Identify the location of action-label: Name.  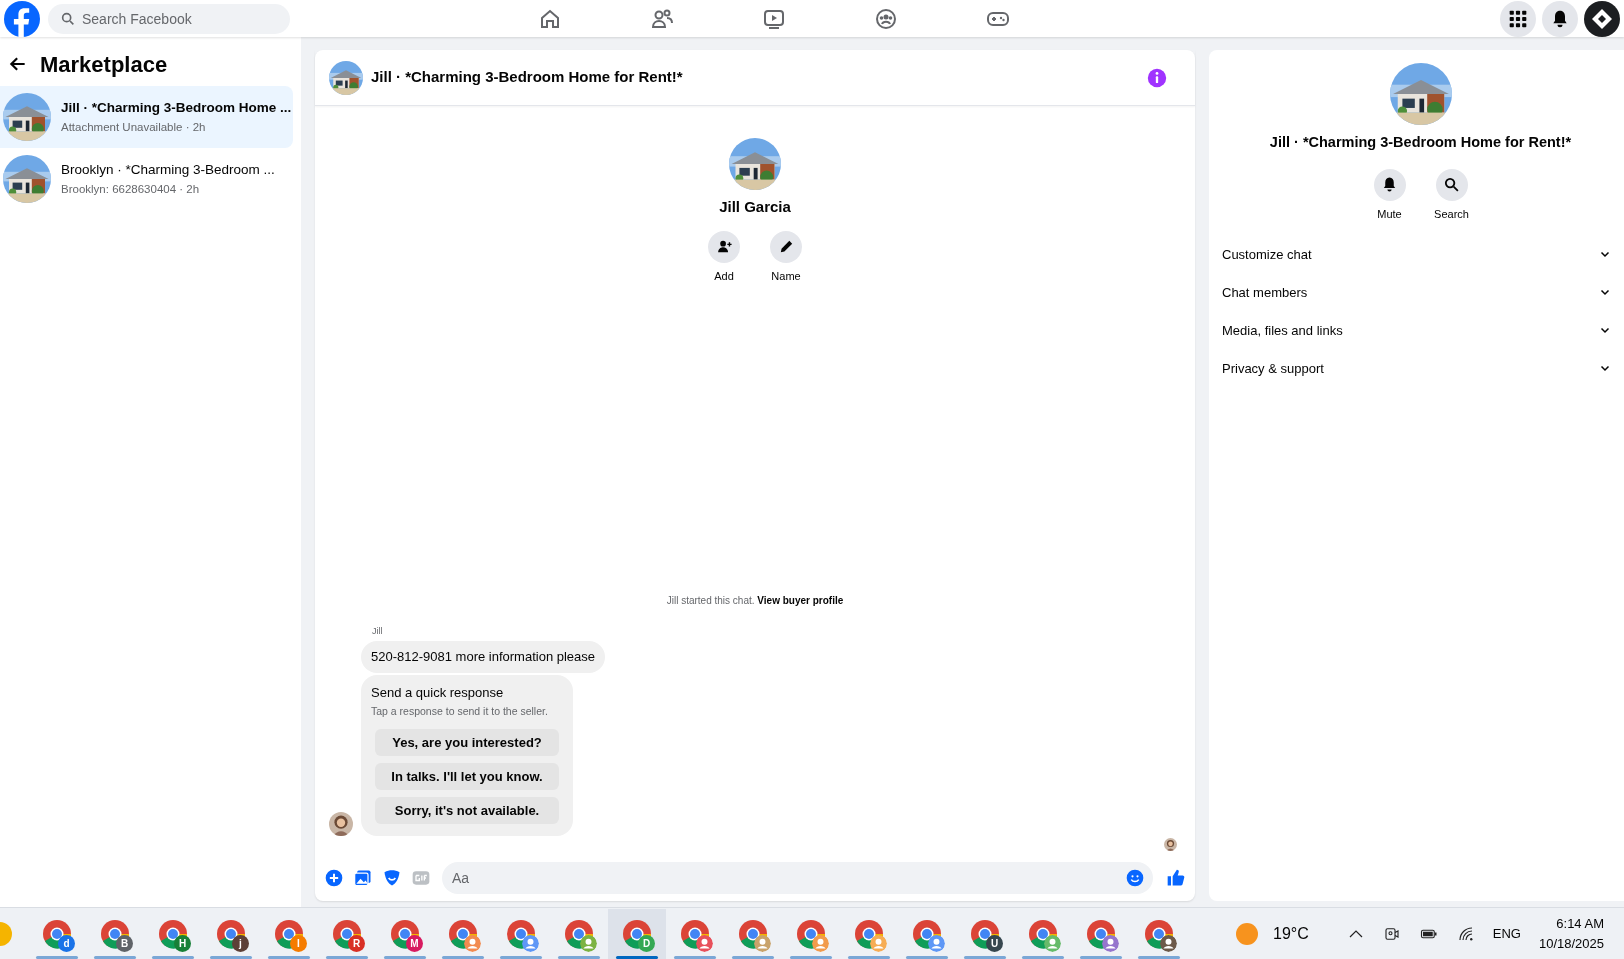
(786, 276).